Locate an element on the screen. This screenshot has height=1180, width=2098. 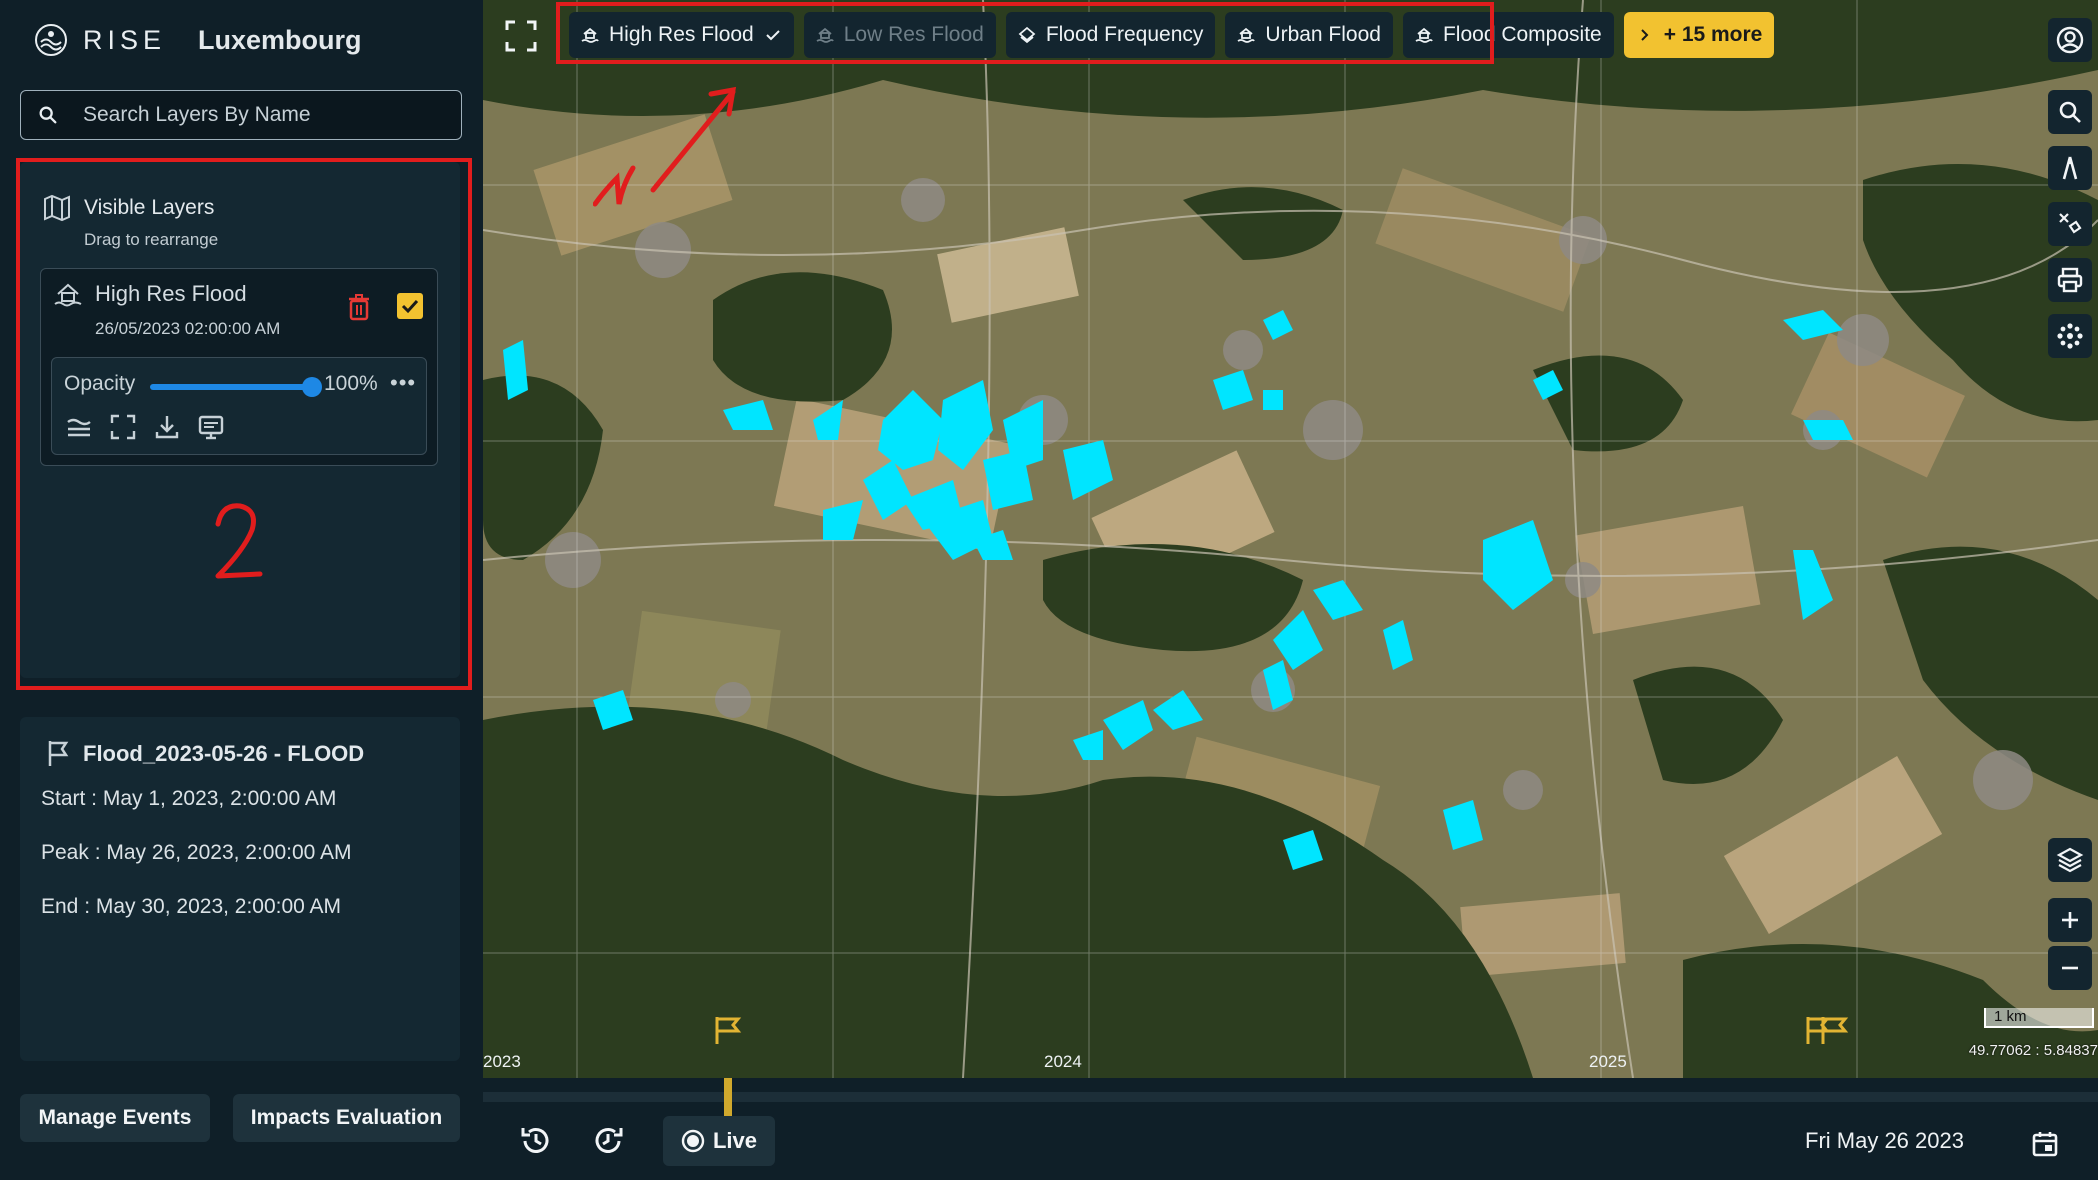
layers-icon is located at coordinates (2070, 860).